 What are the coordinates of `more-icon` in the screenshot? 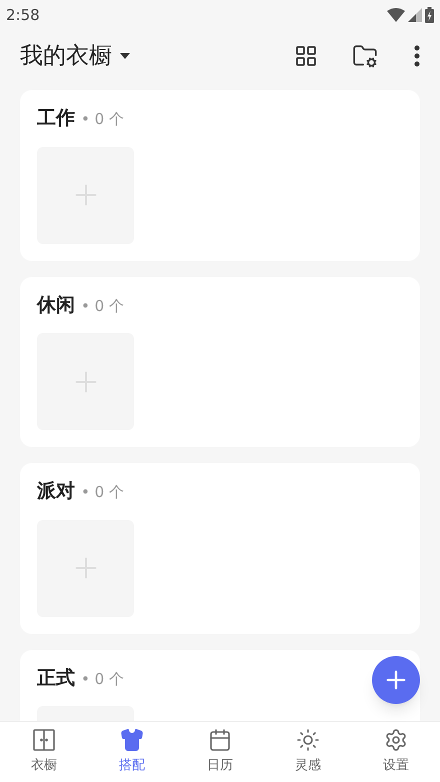 It's located at (417, 56).